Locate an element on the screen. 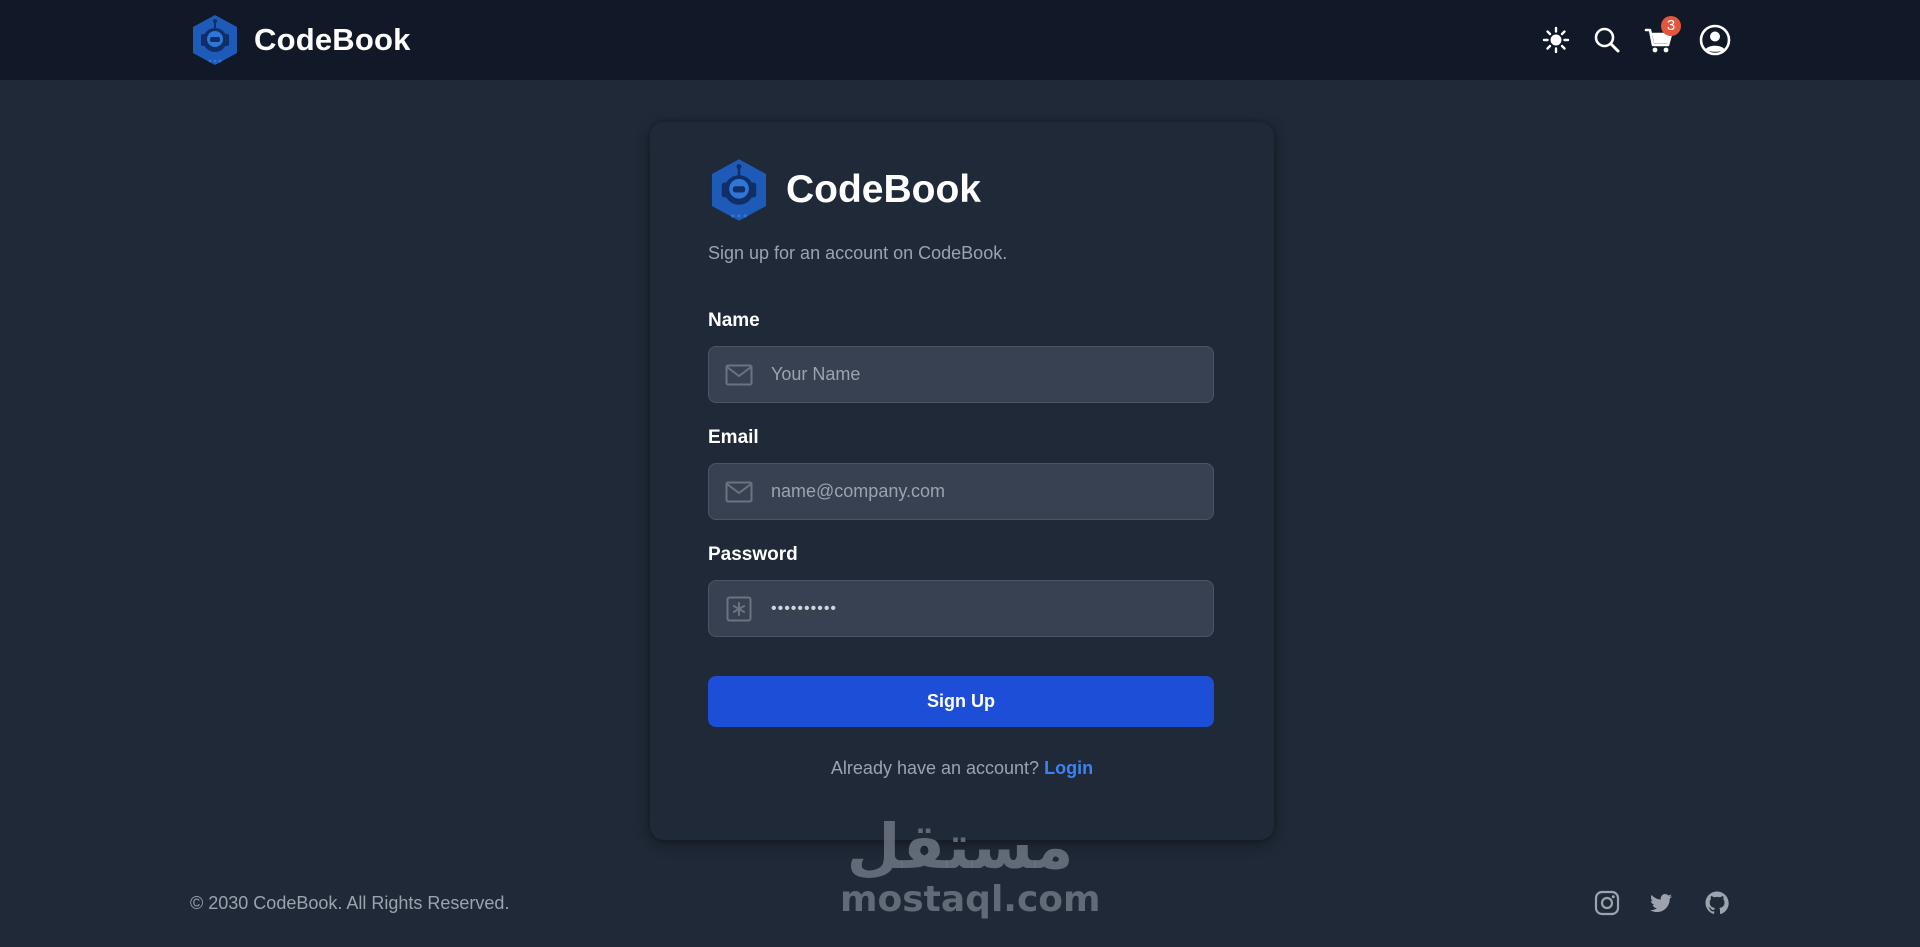  name-label: Name is located at coordinates (734, 320).